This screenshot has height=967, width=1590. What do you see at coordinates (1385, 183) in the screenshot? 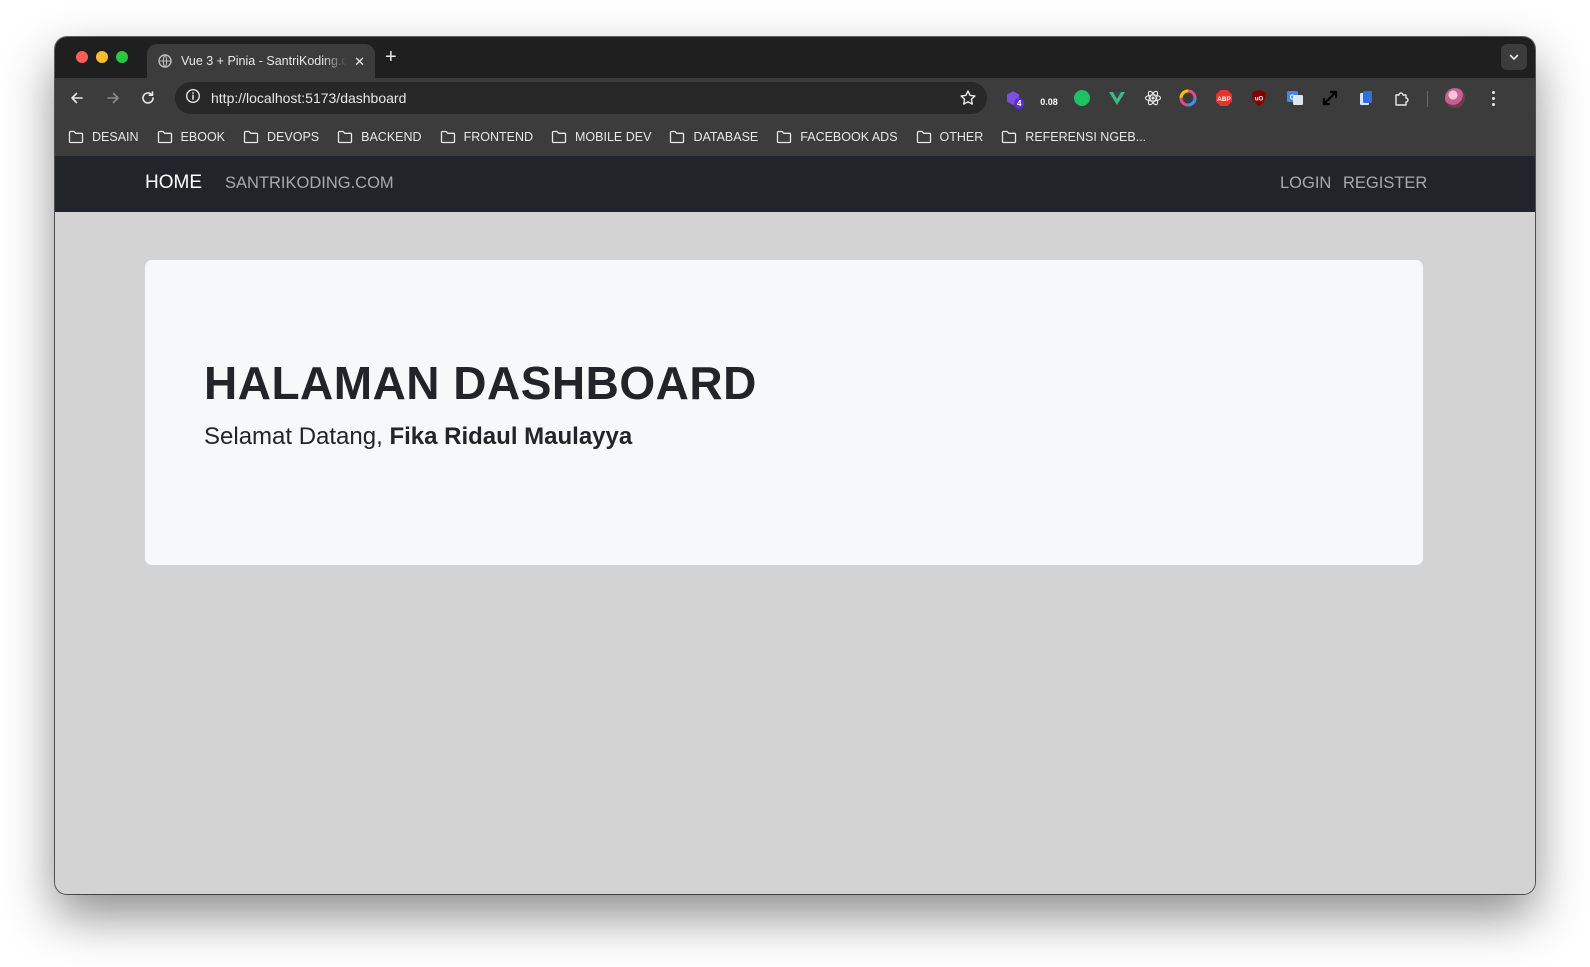
I see `nav-register-link: REGISTER` at bounding box center [1385, 183].